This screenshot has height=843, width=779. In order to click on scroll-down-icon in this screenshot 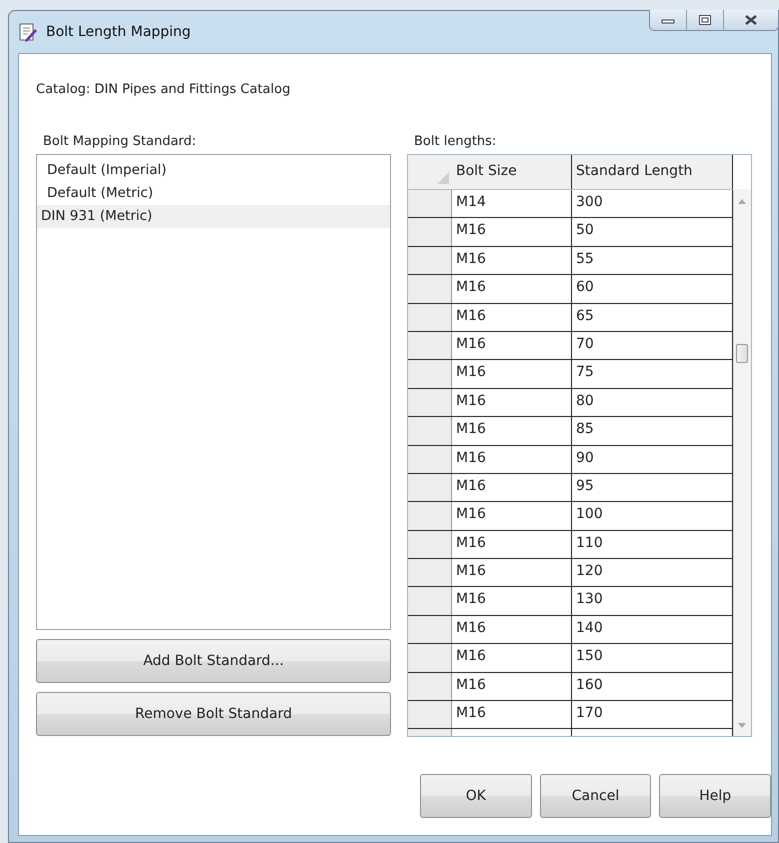, I will do `click(742, 725)`.